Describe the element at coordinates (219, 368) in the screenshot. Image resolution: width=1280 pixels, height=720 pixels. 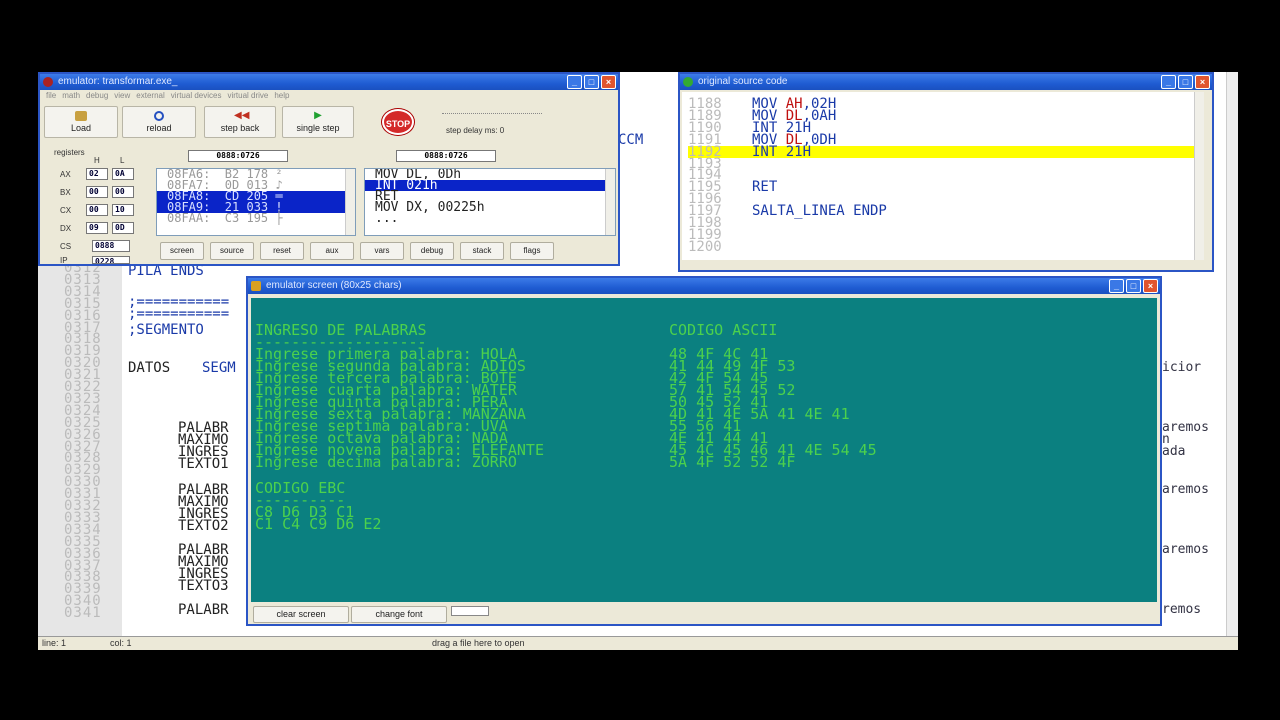
I see `code-segm: SEGM` at that location.